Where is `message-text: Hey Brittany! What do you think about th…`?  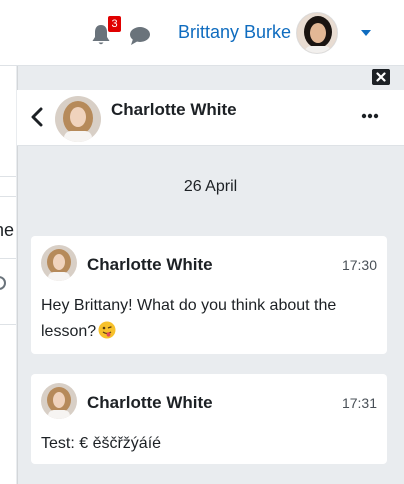
message-text: Hey Brittany! What do you think about th… is located at coordinates (209, 319).